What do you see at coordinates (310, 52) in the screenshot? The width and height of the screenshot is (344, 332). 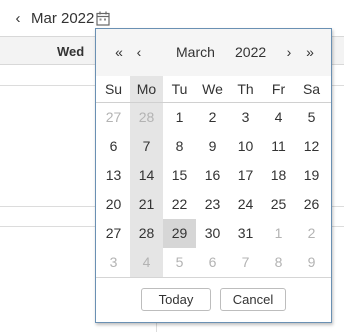 I see `next-year-button: »` at bounding box center [310, 52].